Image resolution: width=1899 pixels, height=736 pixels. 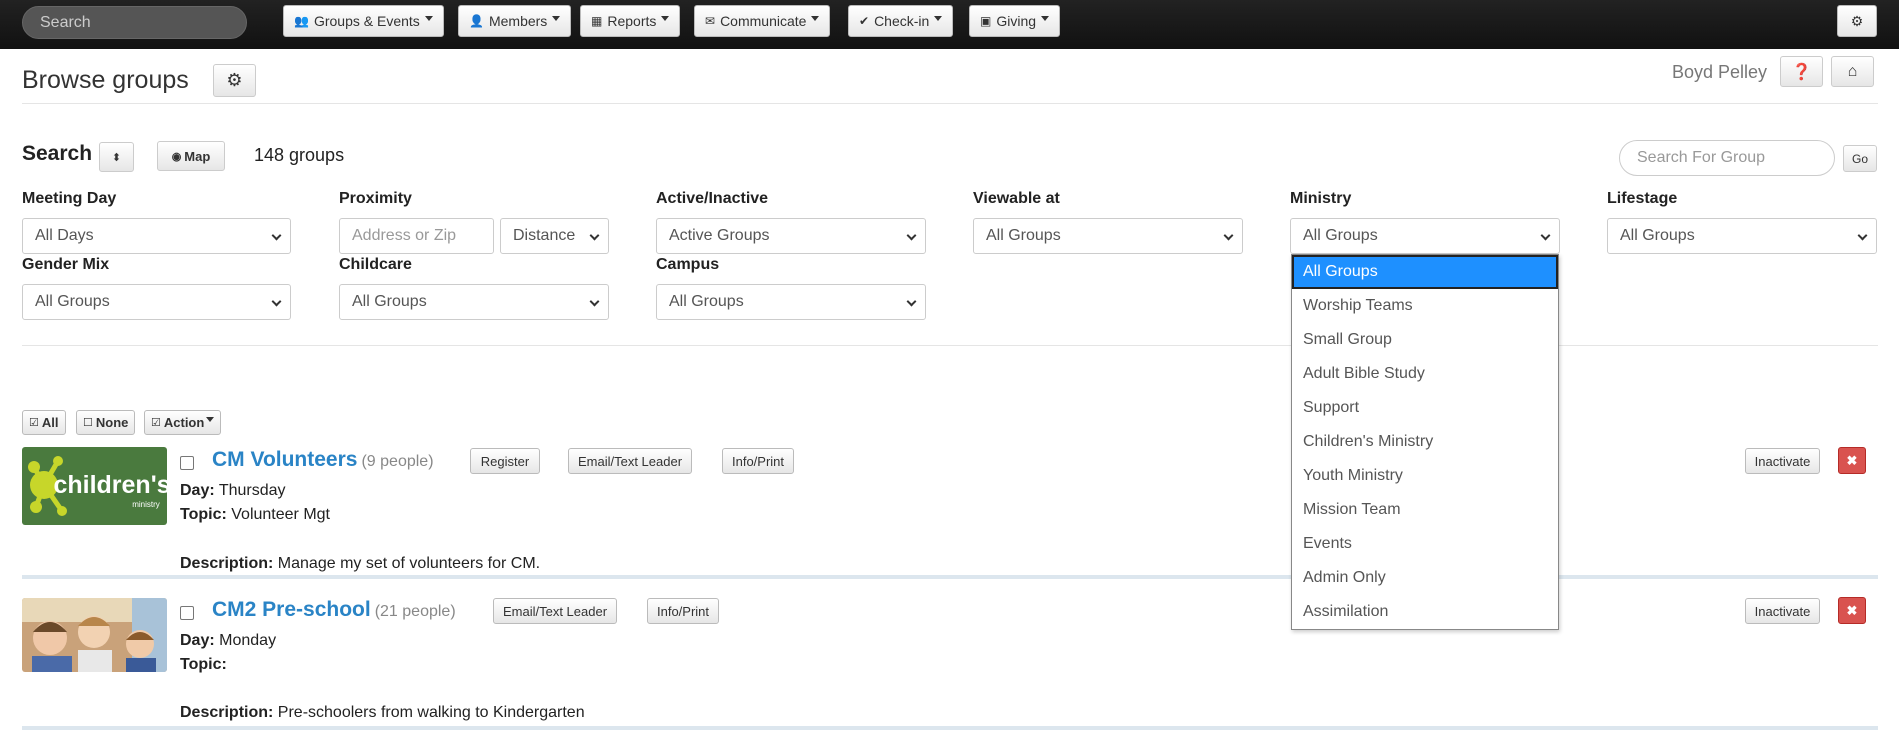 What do you see at coordinates (1425, 236) in the screenshot?
I see `ministry-select: All Groups` at bounding box center [1425, 236].